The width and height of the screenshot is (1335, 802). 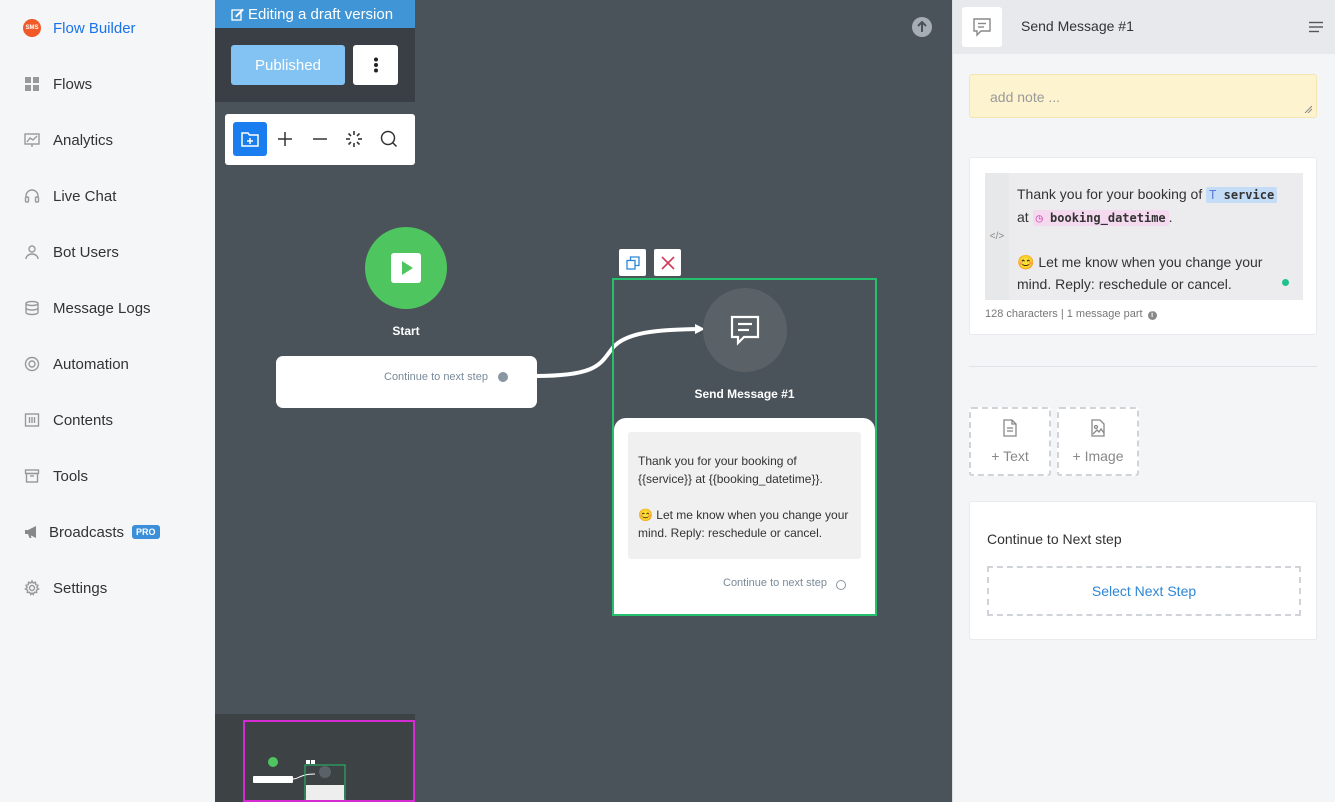 What do you see at coordinates (80, 588) in the screenshot?
I see `sidebar-item-label: Settings` at bounding box center [80, 588].